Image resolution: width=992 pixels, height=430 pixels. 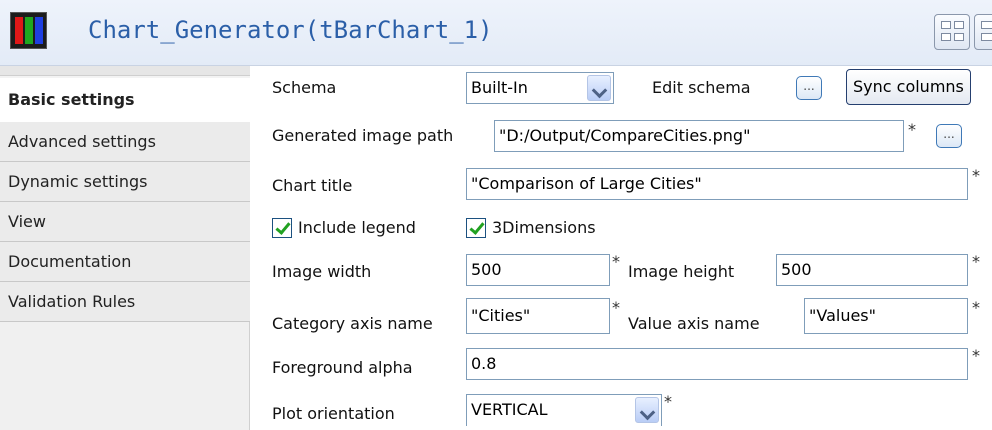 I want to click on chart-title-label: Chart title, so click(x=312, y=185).